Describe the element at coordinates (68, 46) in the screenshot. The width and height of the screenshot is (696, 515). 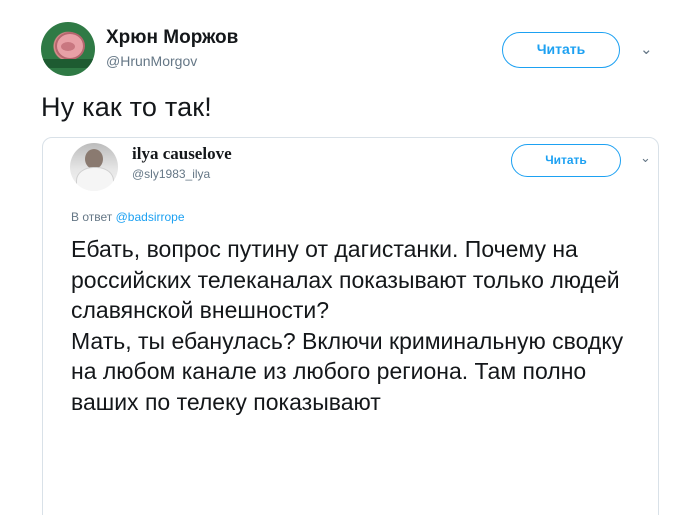
I see `pig-snout-icon` at that location.